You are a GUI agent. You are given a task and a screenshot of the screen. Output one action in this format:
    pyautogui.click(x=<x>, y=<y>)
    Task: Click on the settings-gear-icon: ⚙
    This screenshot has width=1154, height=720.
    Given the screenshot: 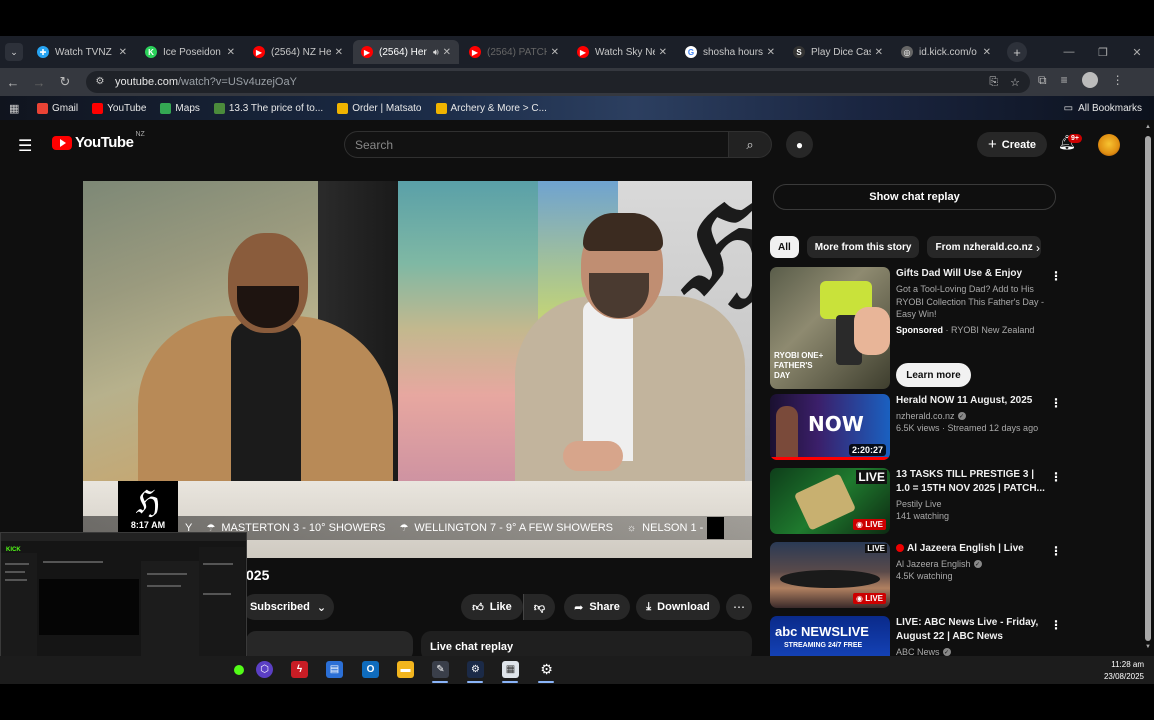 What is the action you would take?
    pyautogui.click(x=546, y=669)
    